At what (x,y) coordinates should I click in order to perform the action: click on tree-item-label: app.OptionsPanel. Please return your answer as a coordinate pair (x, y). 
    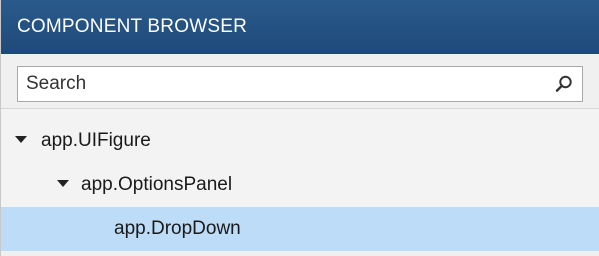
    Looking at the image, I should click on (157, 184).